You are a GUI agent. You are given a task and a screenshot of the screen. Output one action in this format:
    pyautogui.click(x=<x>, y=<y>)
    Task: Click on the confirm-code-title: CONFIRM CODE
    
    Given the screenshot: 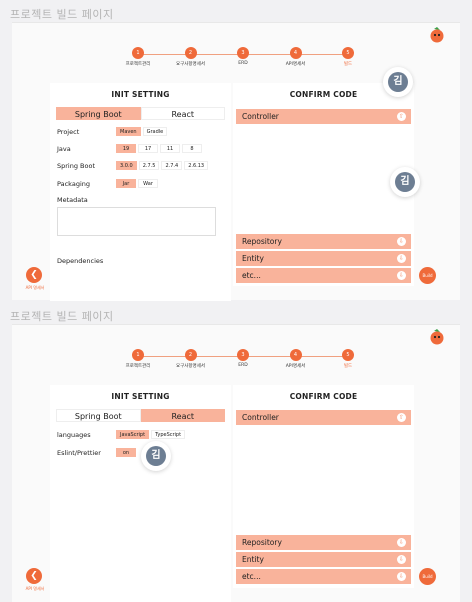 What is the action you would take?
    pyautogui.click(x=323, y=396)
    